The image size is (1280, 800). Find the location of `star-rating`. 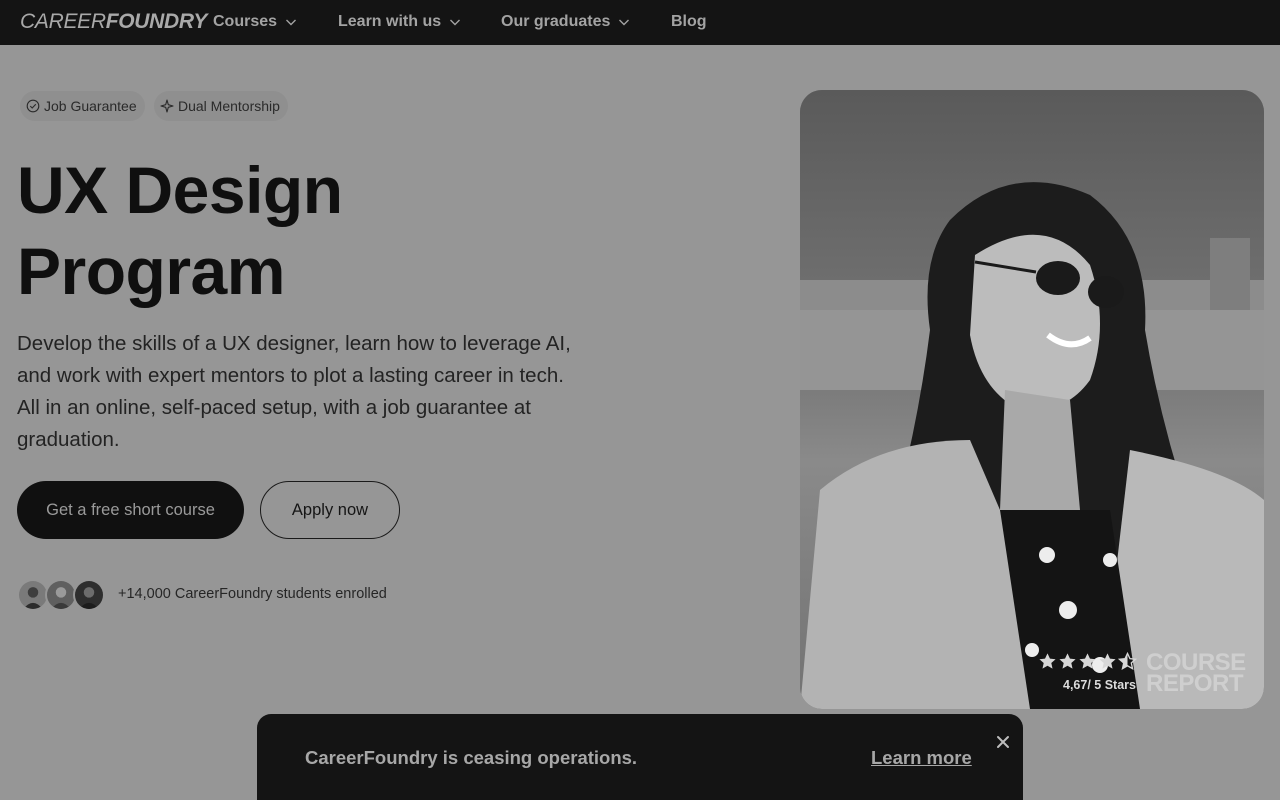

star-rating is located at coordinates (1087, 661).